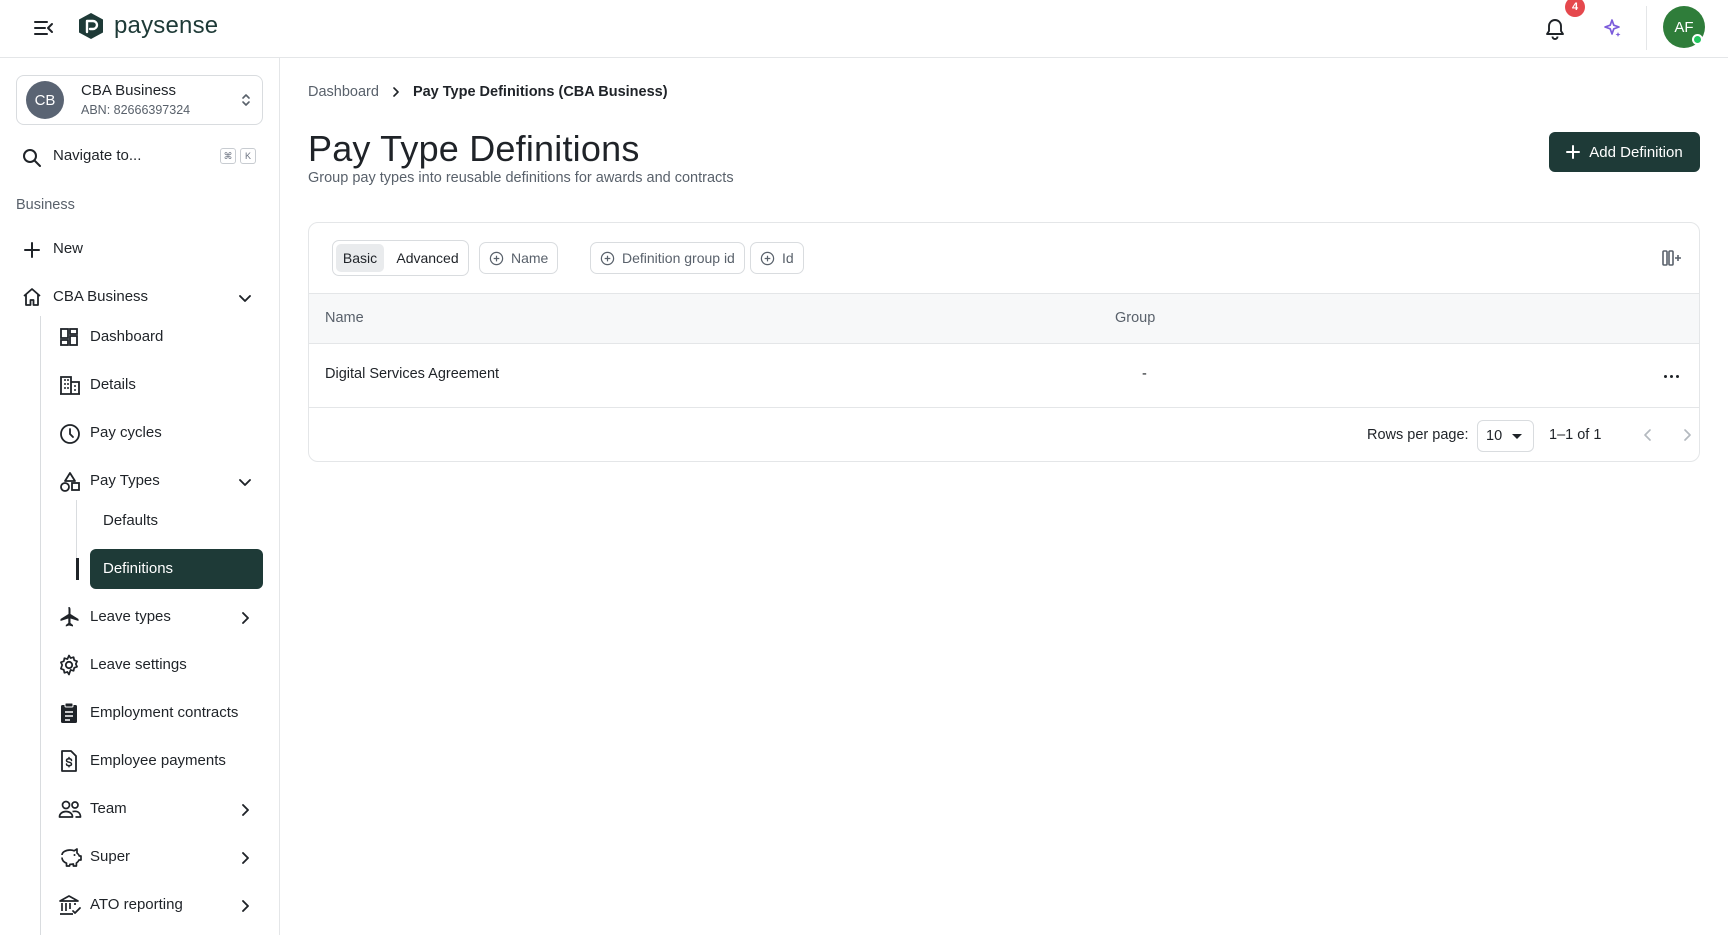 This screenshot has width=1728, height=935. Describe the element at coordinates (129, 90) in the screenshot. I see `business-name: CBA Business` at that location.